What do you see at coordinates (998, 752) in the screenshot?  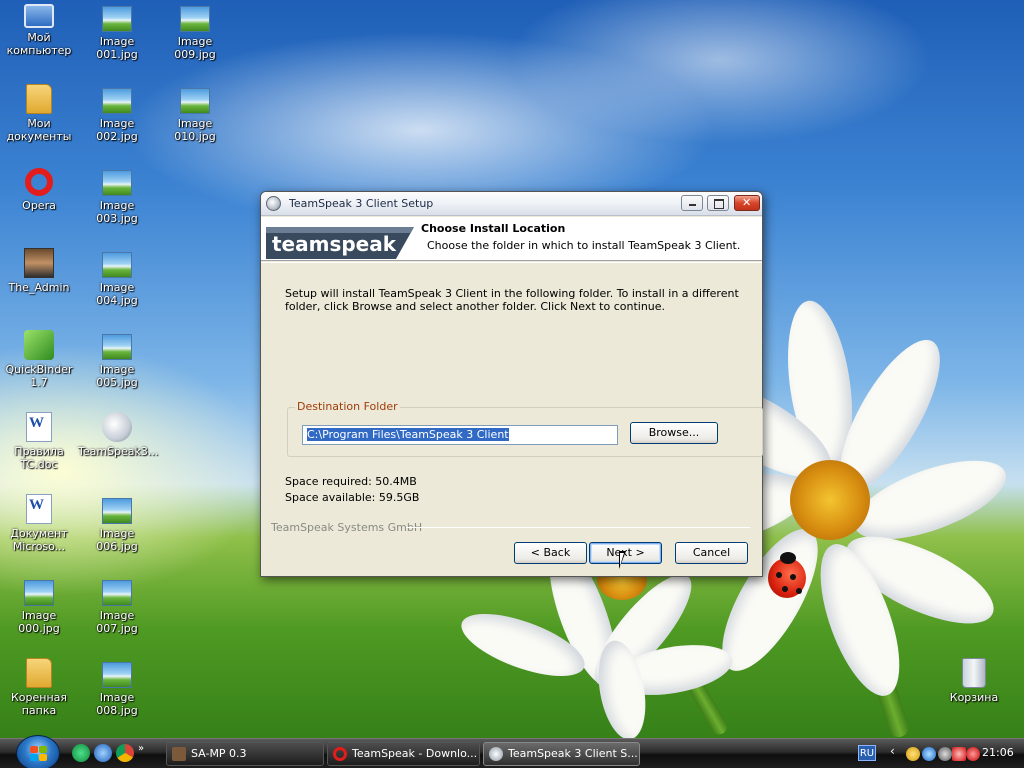 I see `clock: 21:06` at bounding box center [998, 752].